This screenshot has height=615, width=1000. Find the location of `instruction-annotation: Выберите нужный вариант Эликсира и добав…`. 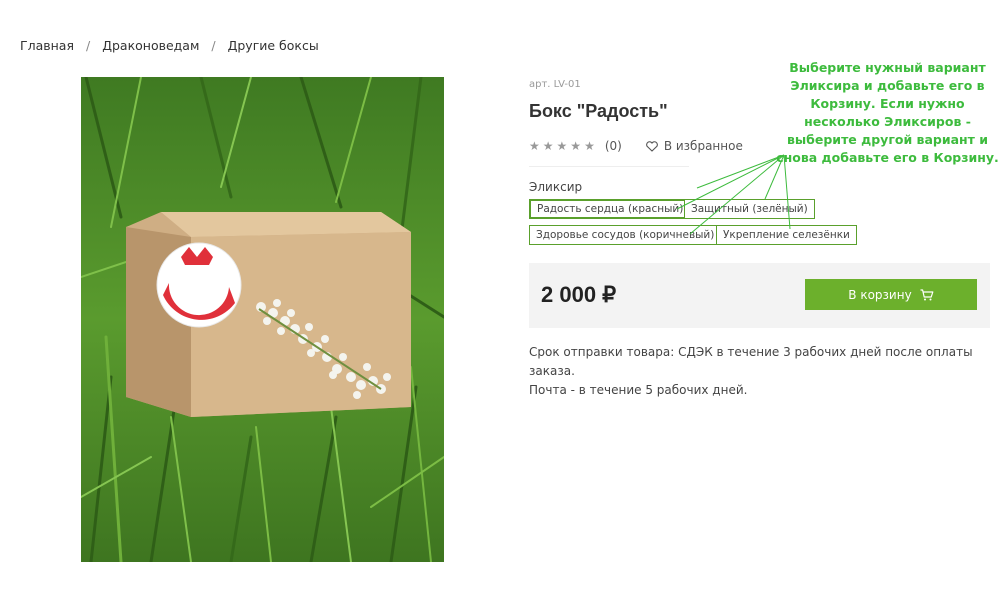

instruction-annotation: Выберите нужный вариант Эликсира и добав… is located at coordinates (887, 112).